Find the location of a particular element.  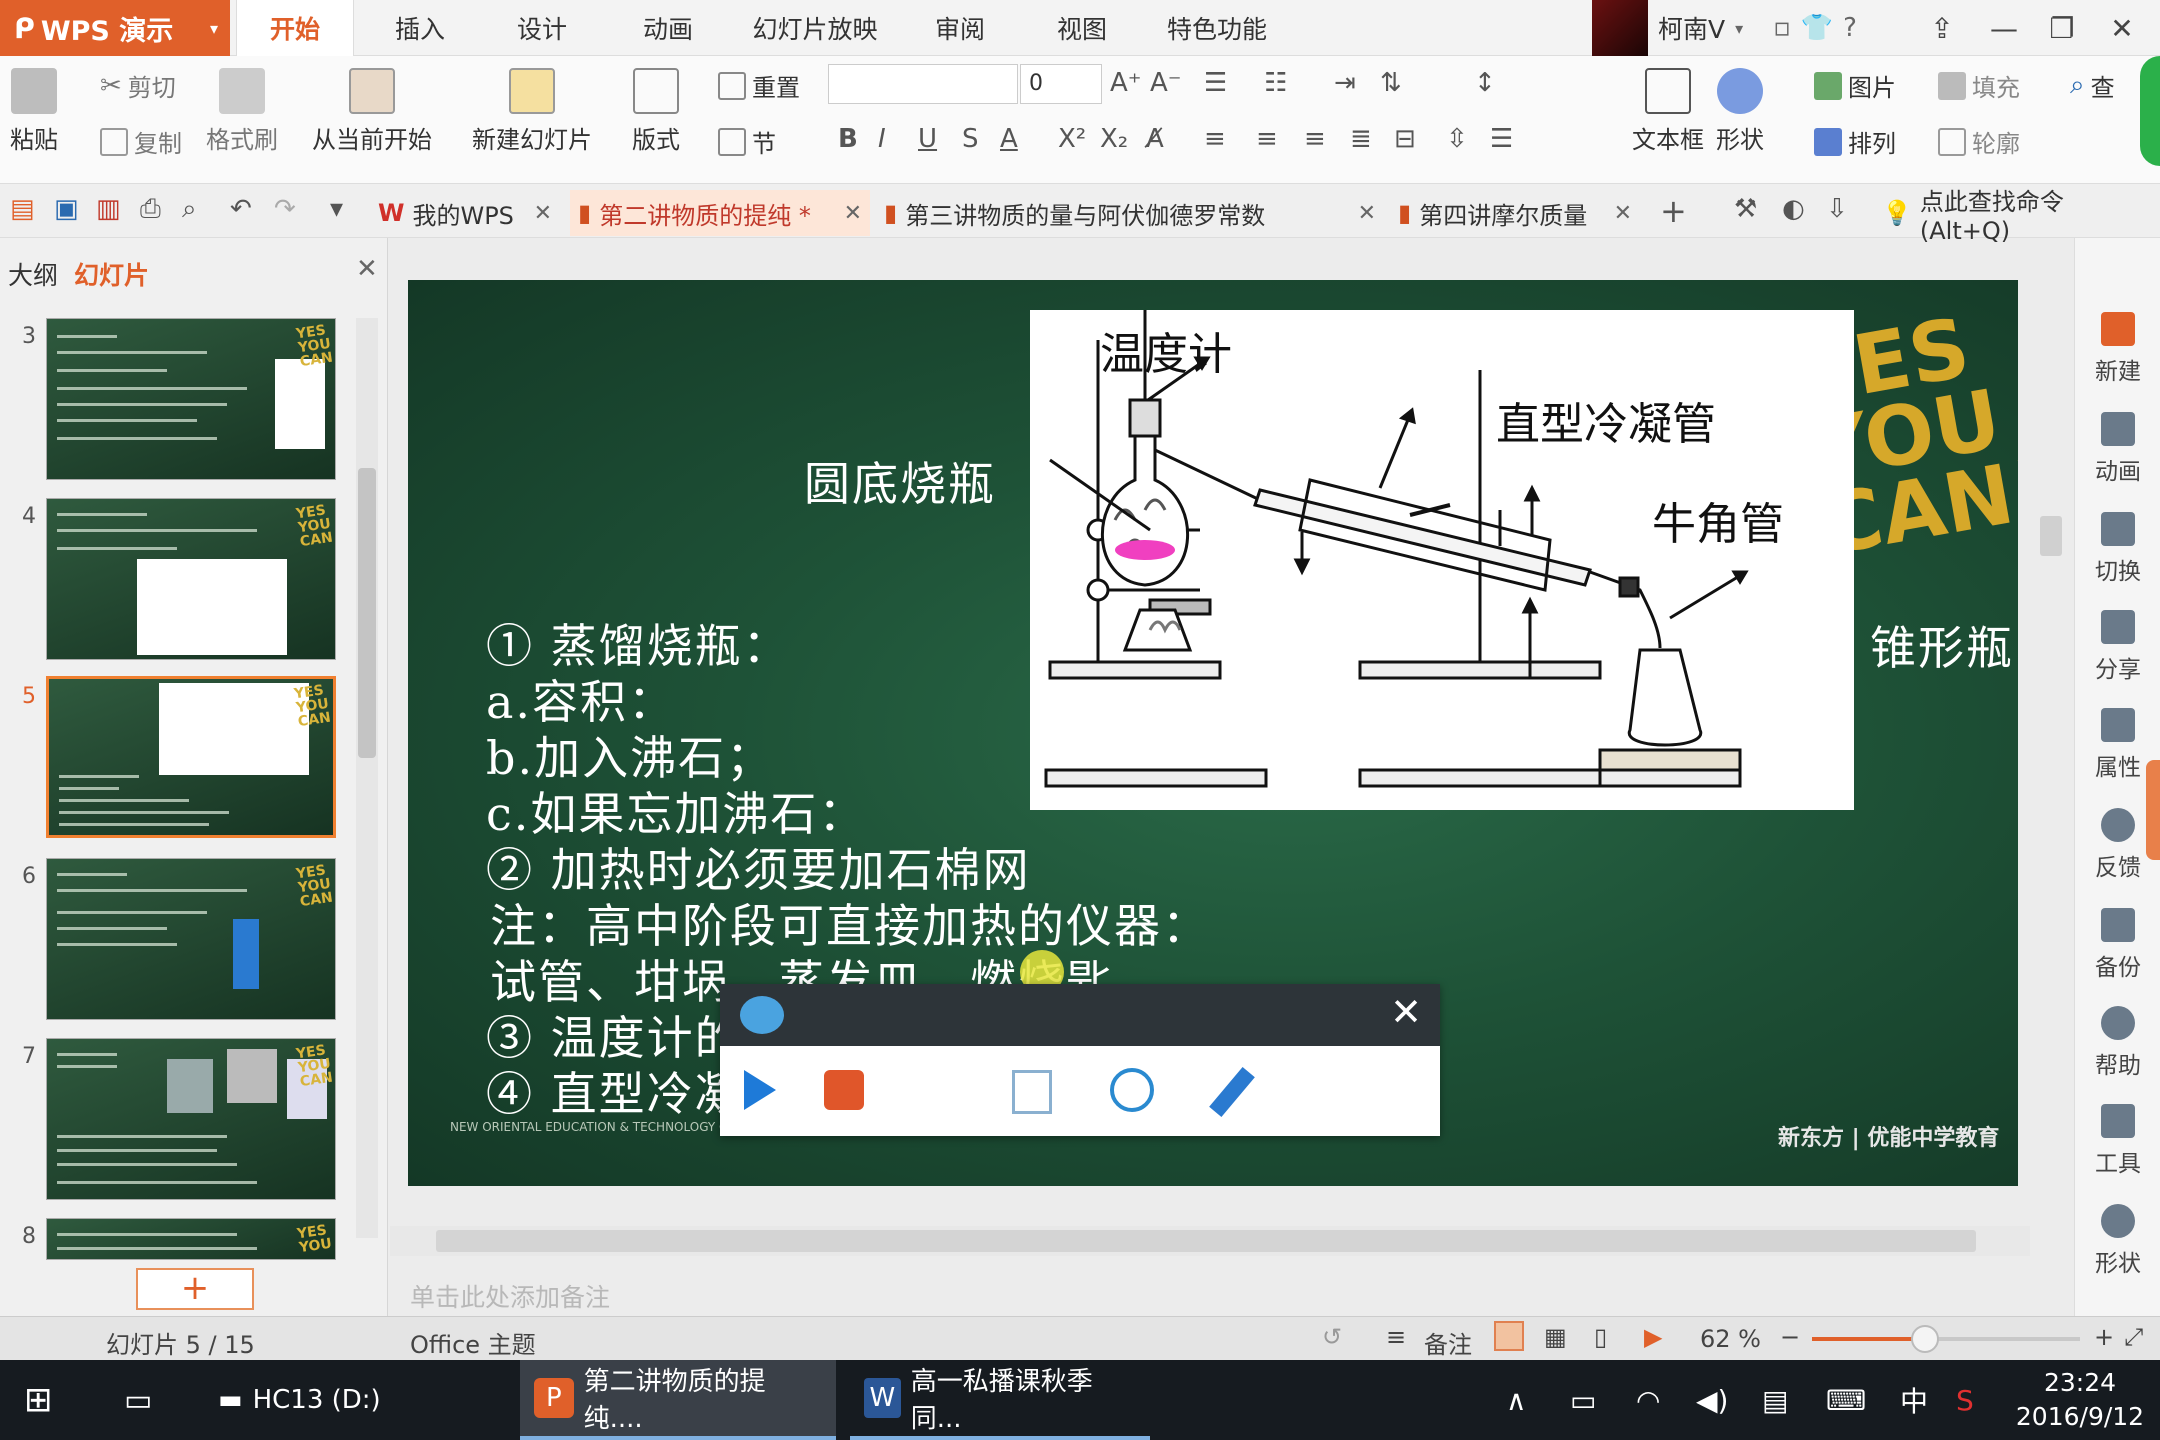

tab-view: 视图 is located at coordinates (1082, 28).